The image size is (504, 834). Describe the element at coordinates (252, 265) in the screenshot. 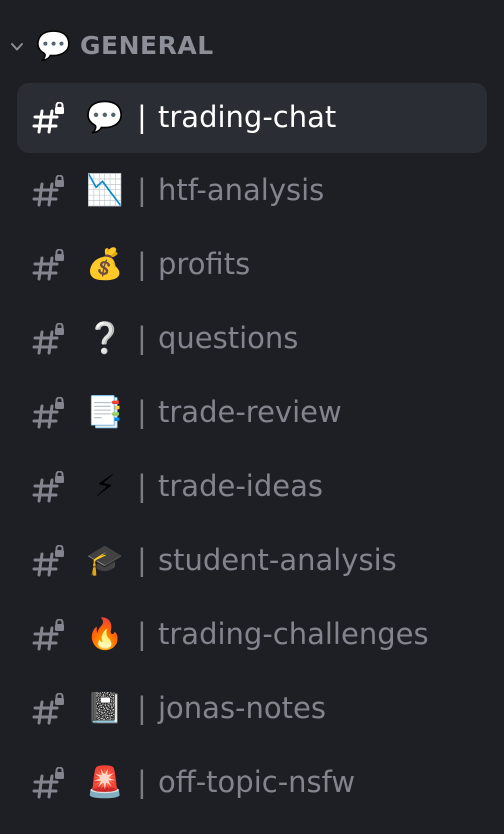

I see `channel-profits: 💰 | profits` at that location.